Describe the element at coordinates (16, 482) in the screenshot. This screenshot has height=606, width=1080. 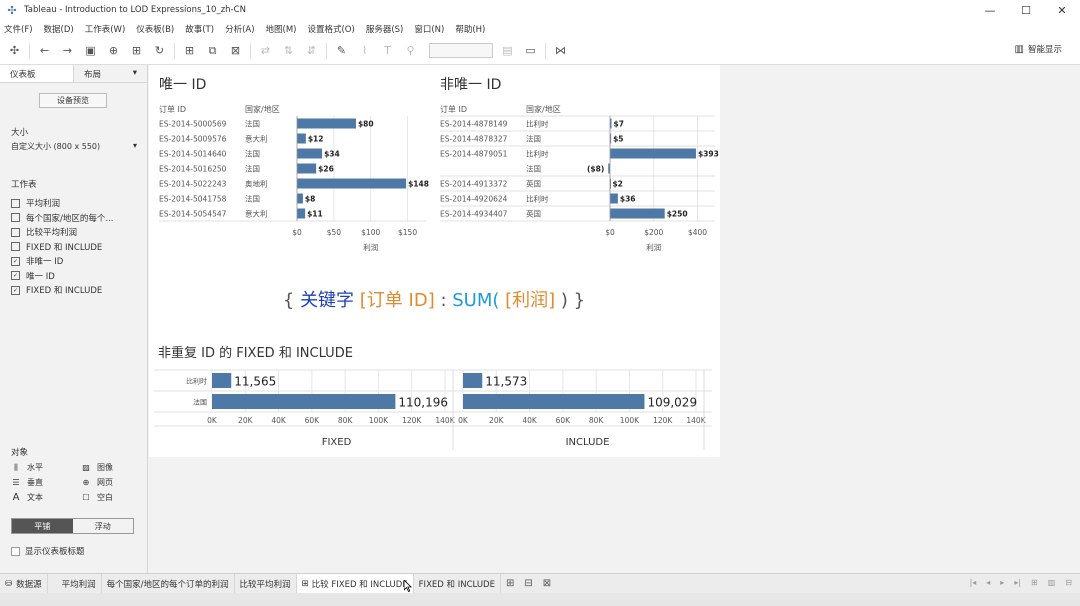
I see `vertical-icon: ☰` at that location.